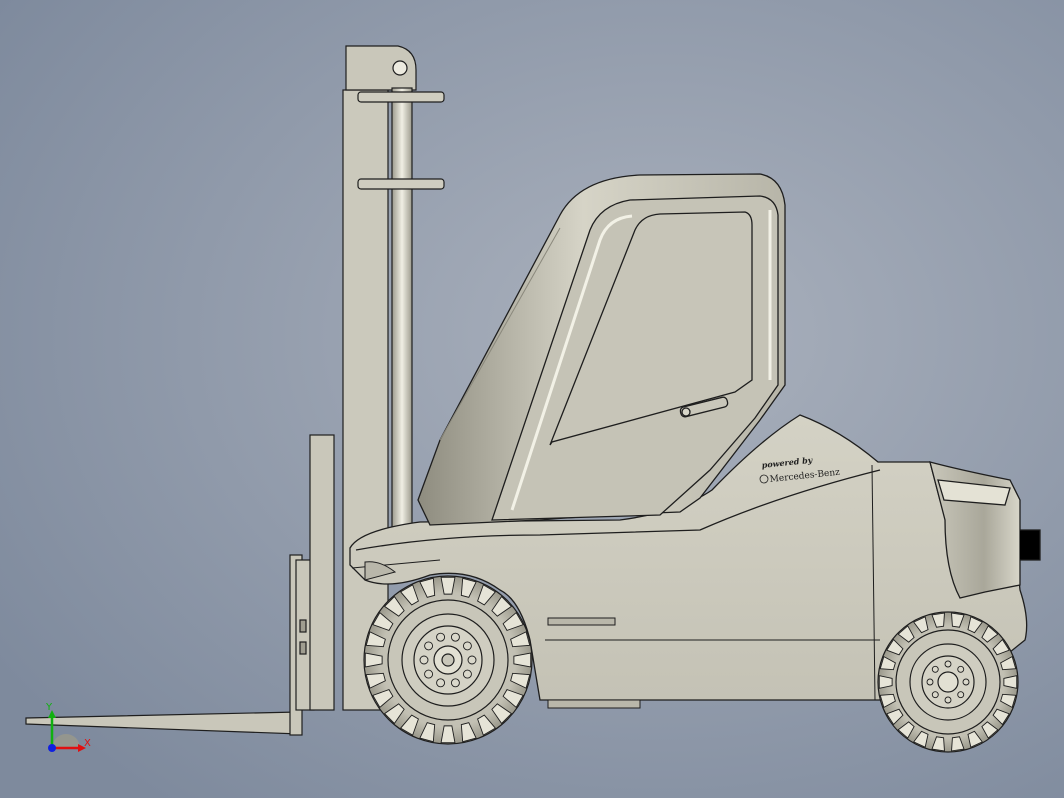  What do you see at coordinates (448, 660) in the screenshot?
I see `front-wheel` at bounding box center [448, 660].